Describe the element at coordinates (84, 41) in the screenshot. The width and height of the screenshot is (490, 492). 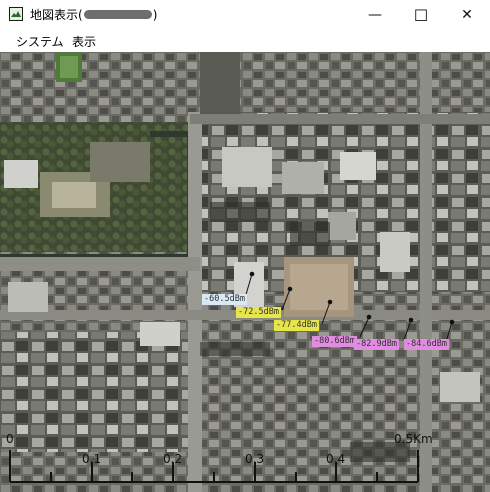
I see `menu-view: 表示` at that location.